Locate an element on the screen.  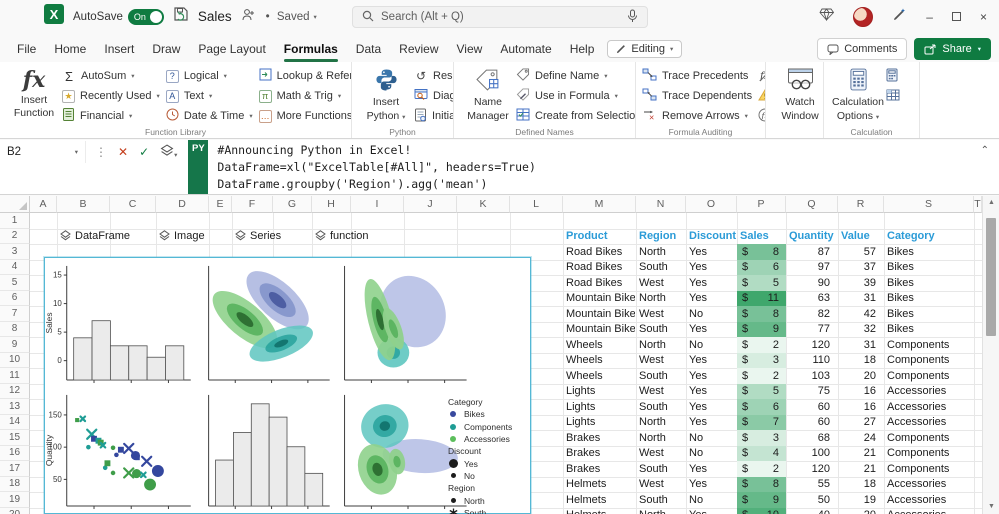
cell-S3: Bikes is located at coordinates (930, 252).